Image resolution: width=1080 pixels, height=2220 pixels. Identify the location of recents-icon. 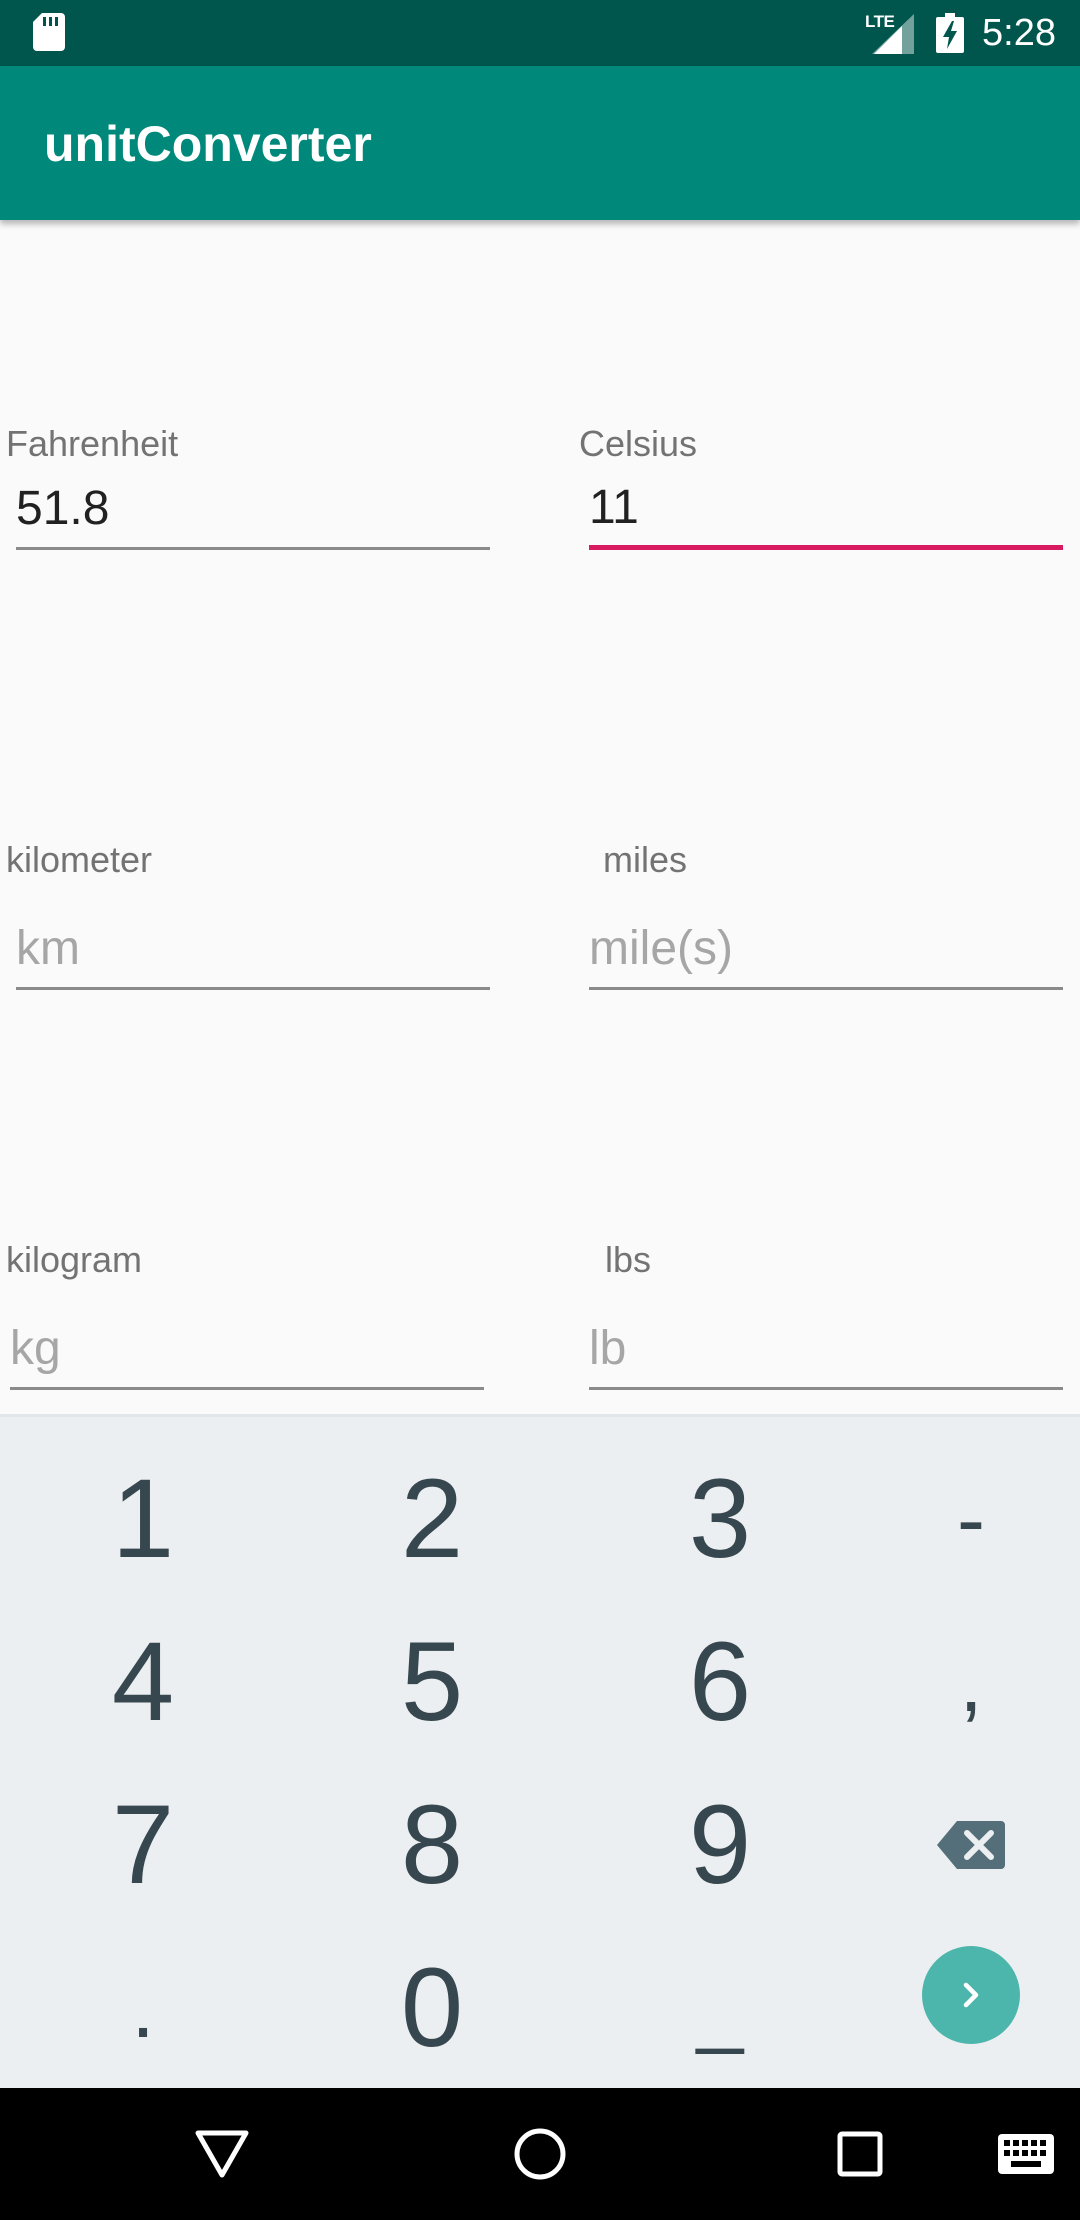
(860, 2154).